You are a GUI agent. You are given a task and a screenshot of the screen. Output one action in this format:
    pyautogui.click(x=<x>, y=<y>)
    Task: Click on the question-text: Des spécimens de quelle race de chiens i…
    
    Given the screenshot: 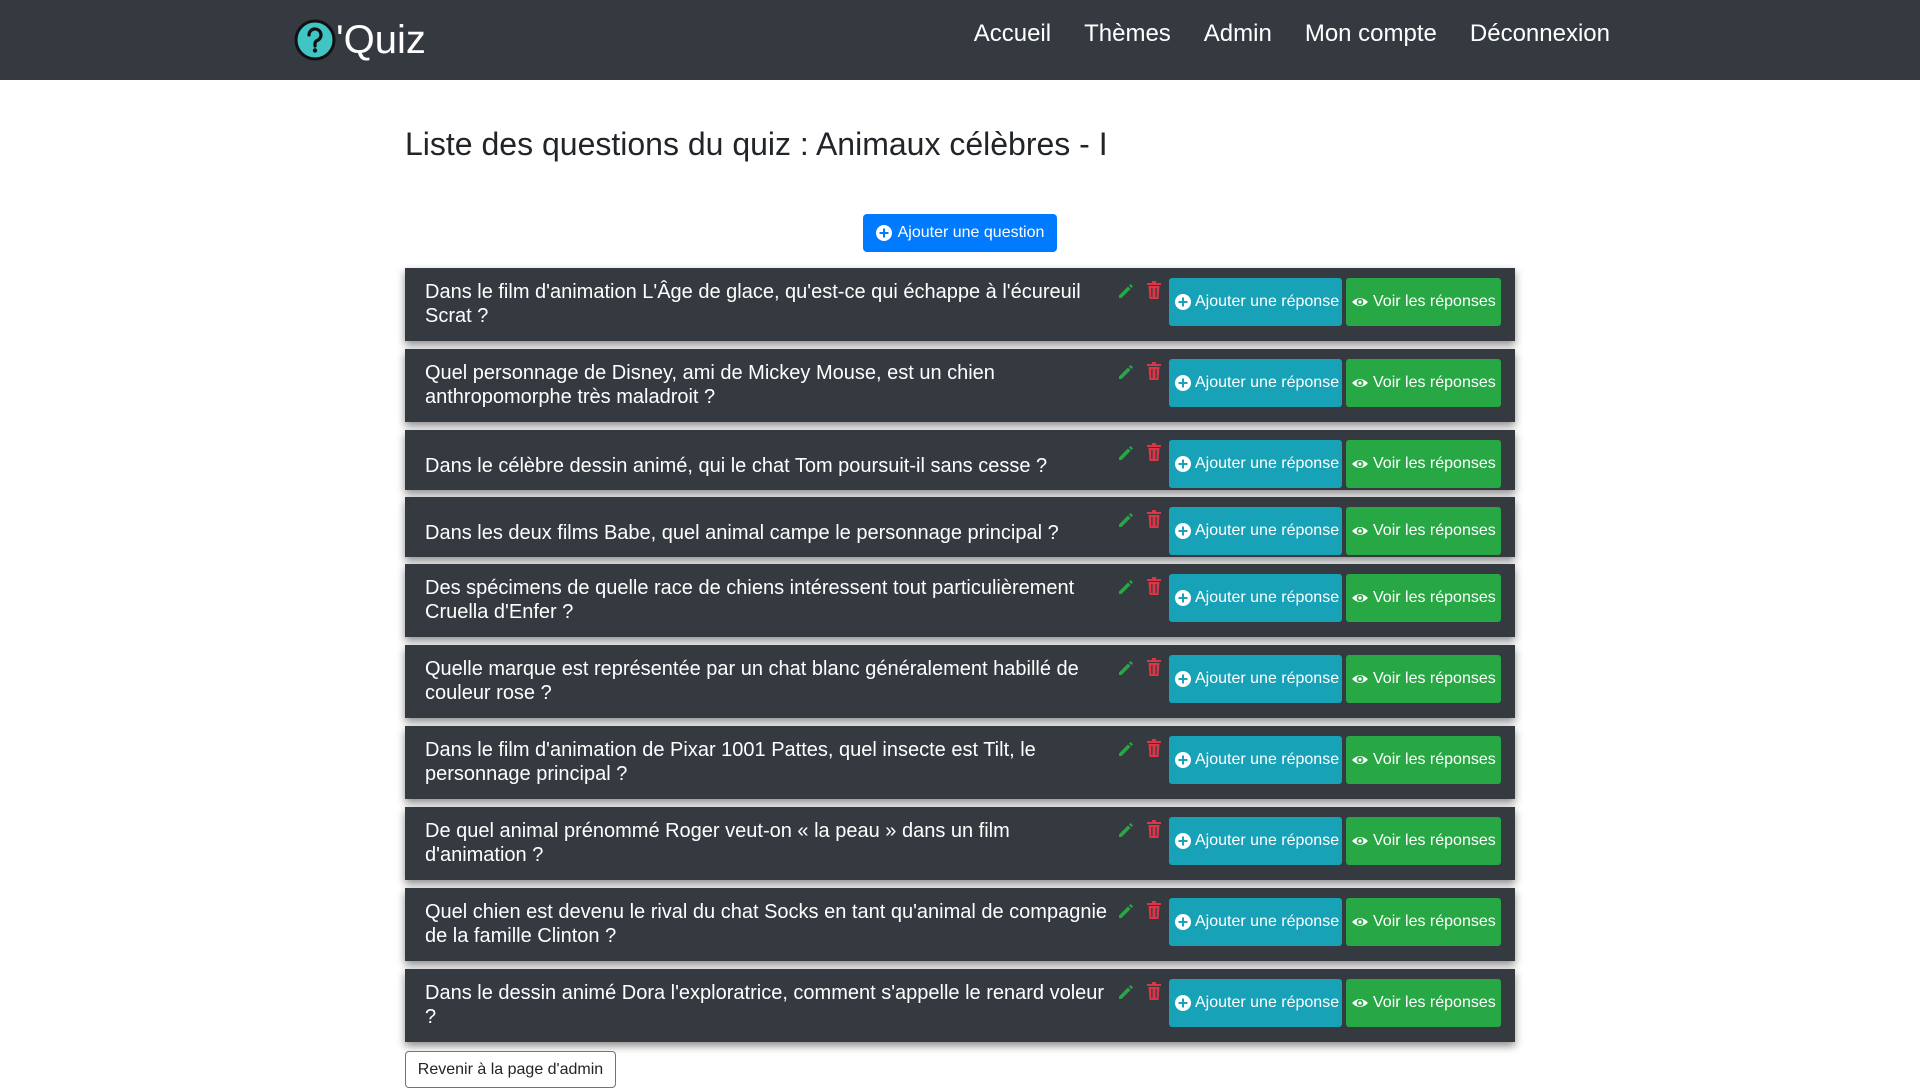 What is the action you would take?
    pyautogui.click(x=750, y=600)
    